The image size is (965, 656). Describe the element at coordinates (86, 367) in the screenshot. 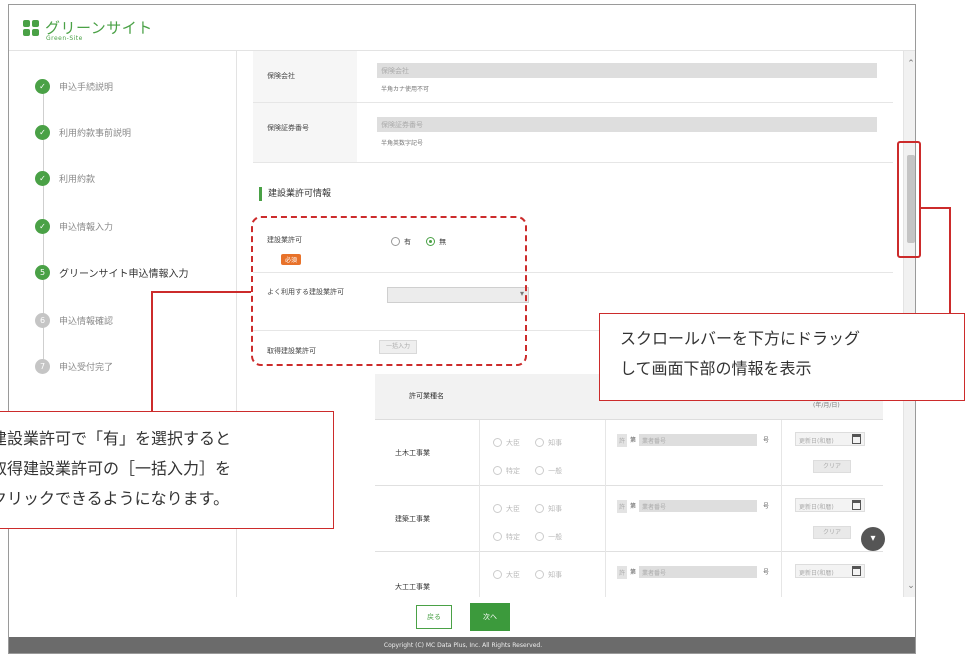

I see `step-label: 申込受付完了` at that location.